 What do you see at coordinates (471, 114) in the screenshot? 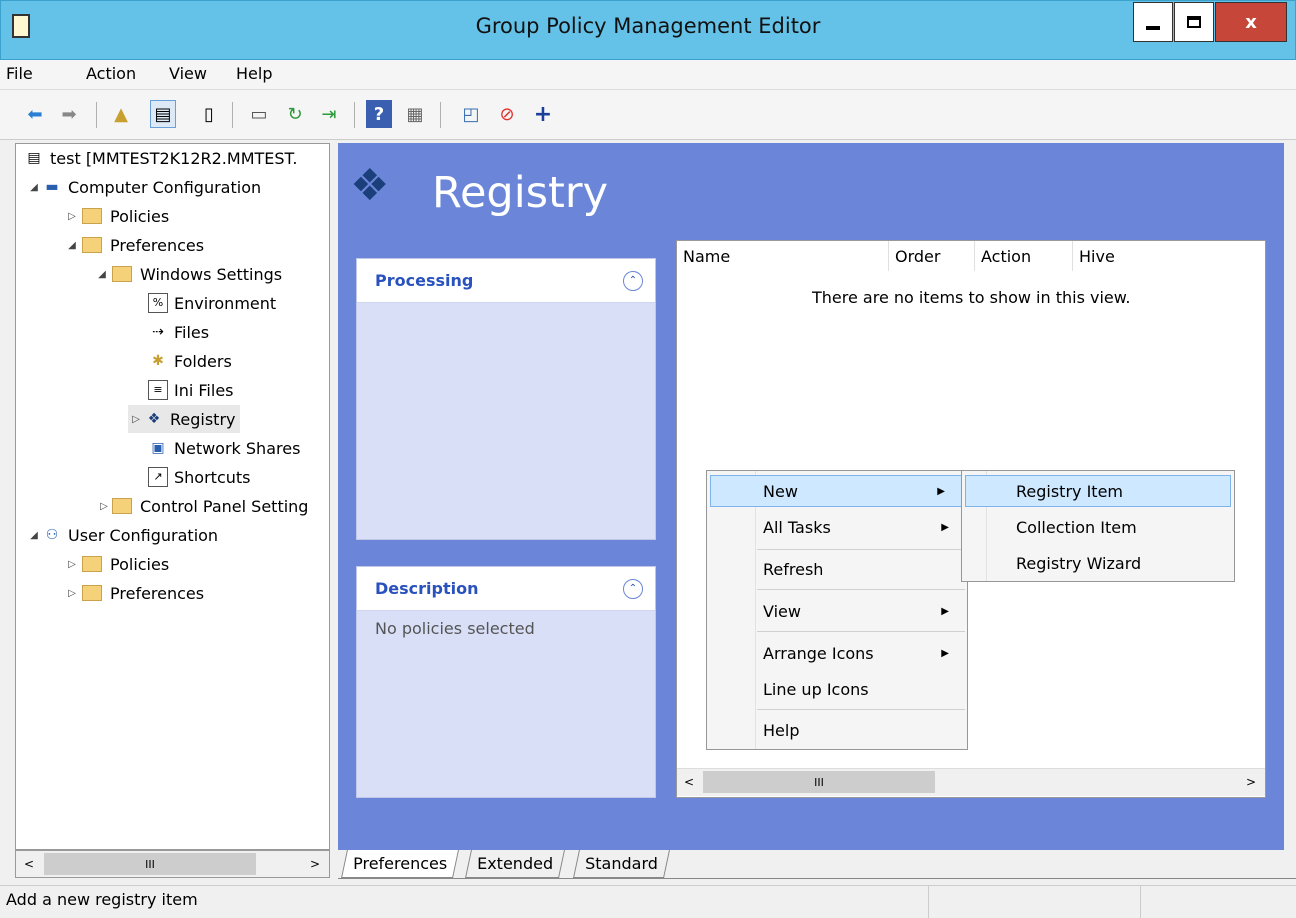
I see `properties-icon: ◰` at bounding box center [471, 114].